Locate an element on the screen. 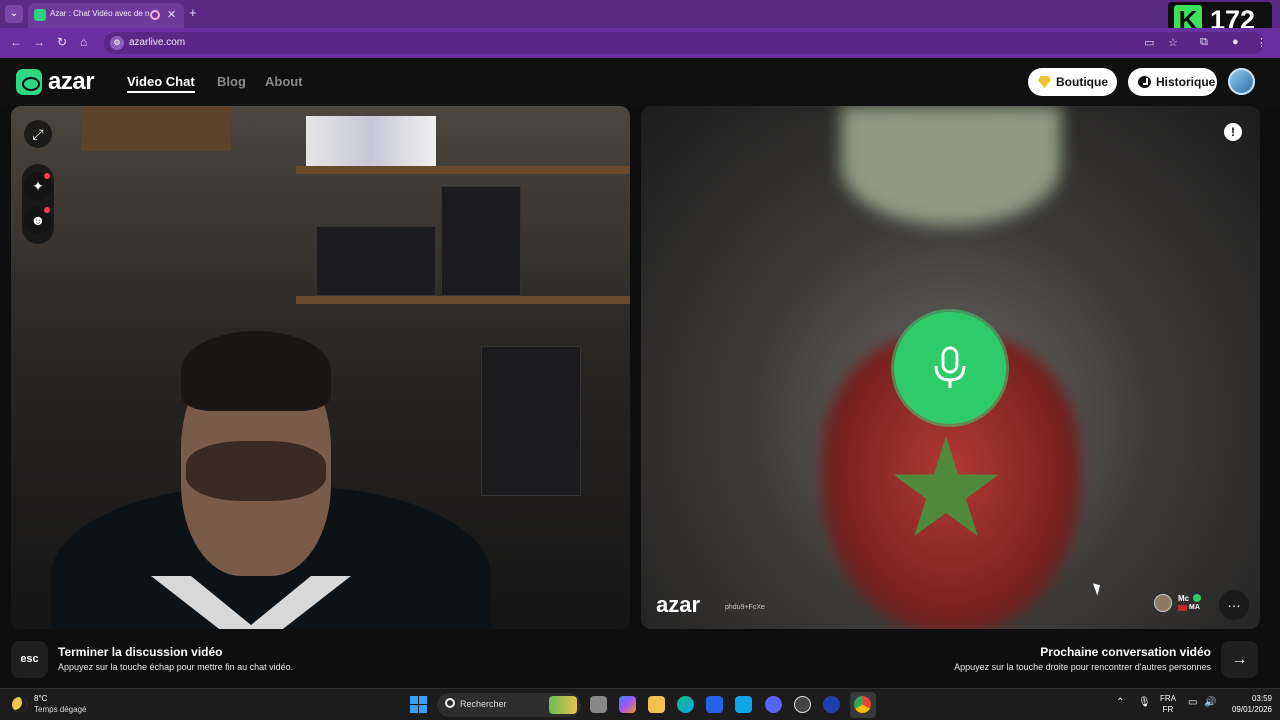  language-code: FRA is located at coordinates (1168, 698).